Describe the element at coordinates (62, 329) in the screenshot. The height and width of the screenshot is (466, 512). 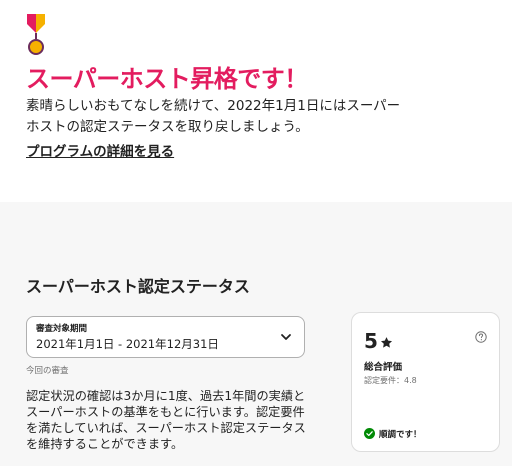
I see `period-select-label: 審査対象期間` at that location.